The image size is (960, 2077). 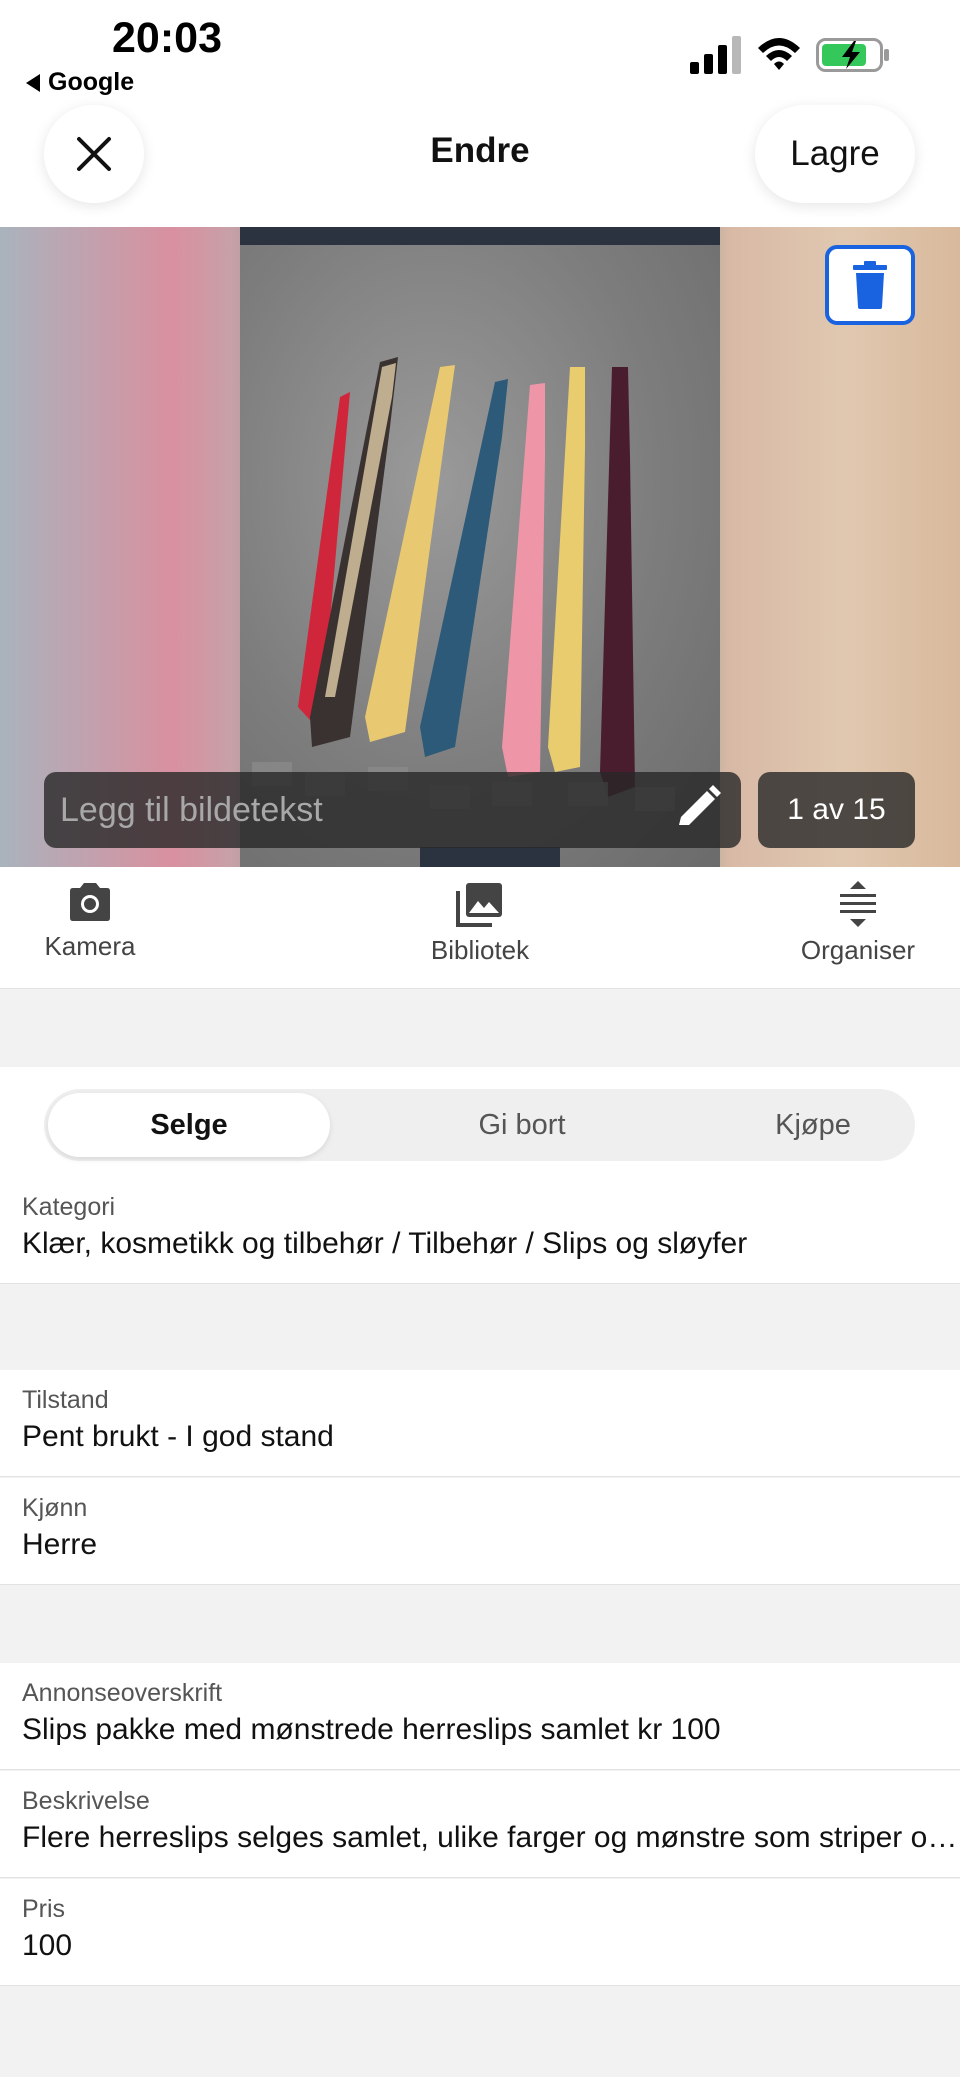 I want to click on wifi-icon, so click(x=779, y=54).